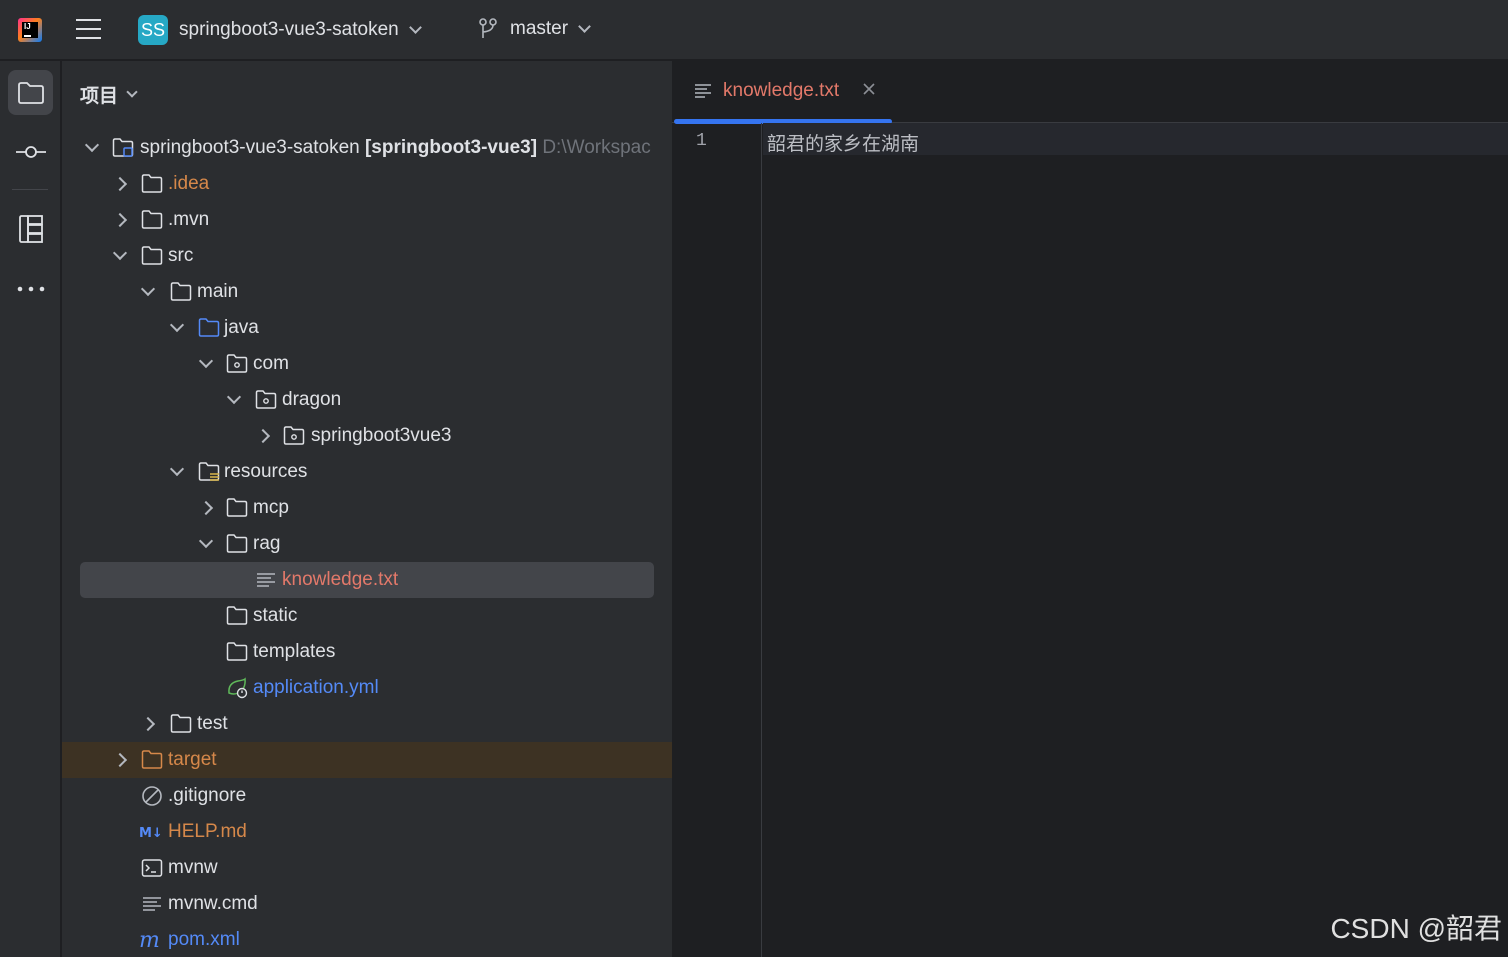 The width and height of the screenshot is (1508, 957). What do you see at coordinates (534, 29) in the screenshot?
I see `branch-switcher: master` at bounding box center [534, 29].